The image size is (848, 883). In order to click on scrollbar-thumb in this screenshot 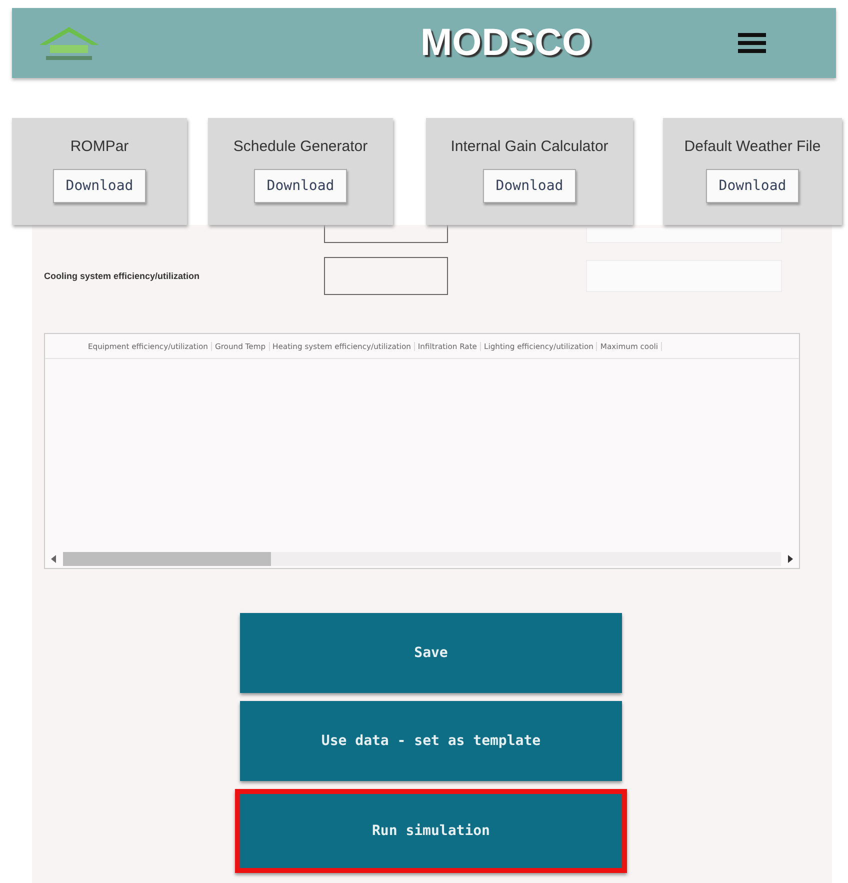, I will do `click(167, 559)`.